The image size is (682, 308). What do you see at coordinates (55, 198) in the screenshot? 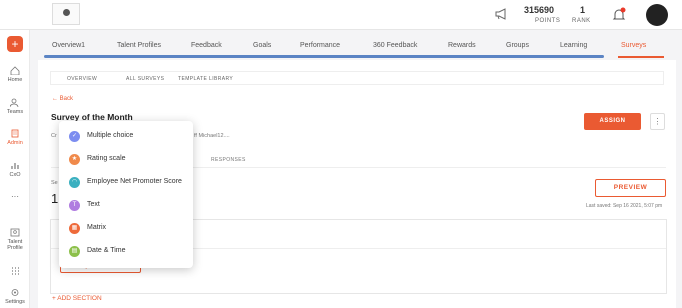
I see `section-number: 1` at bounding box center [55, 198].